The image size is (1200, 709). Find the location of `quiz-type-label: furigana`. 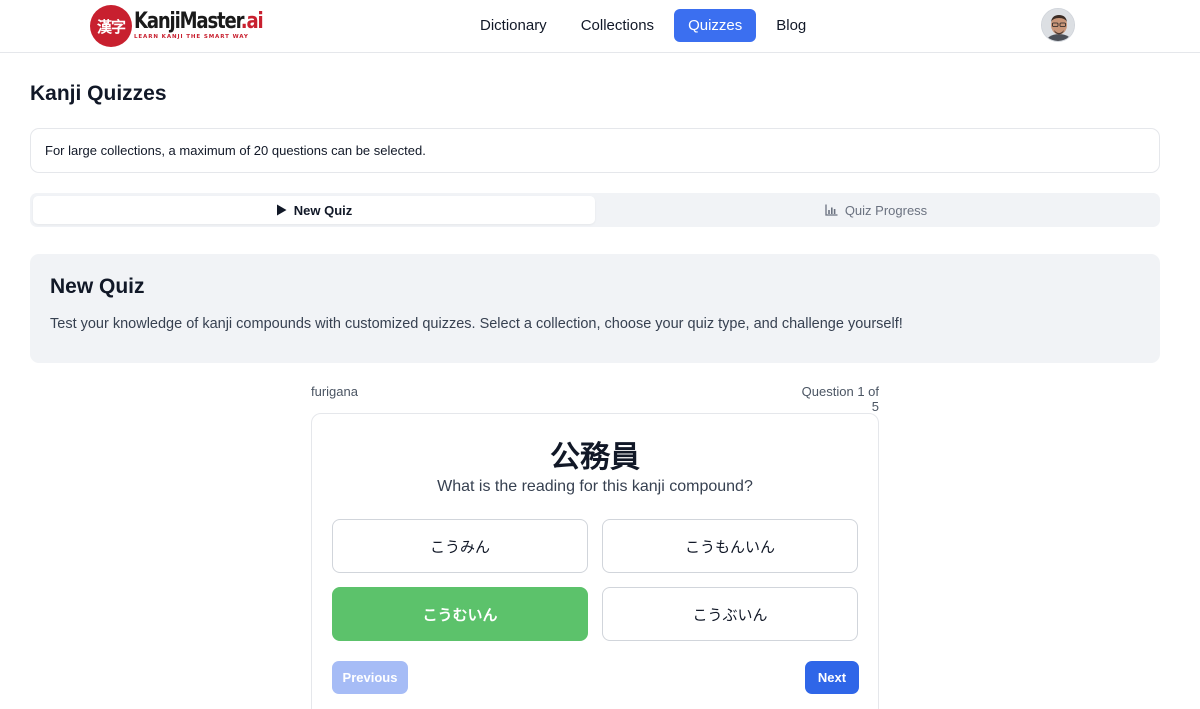

quiz-type-label: furigana is located at coordinates (334, 391).